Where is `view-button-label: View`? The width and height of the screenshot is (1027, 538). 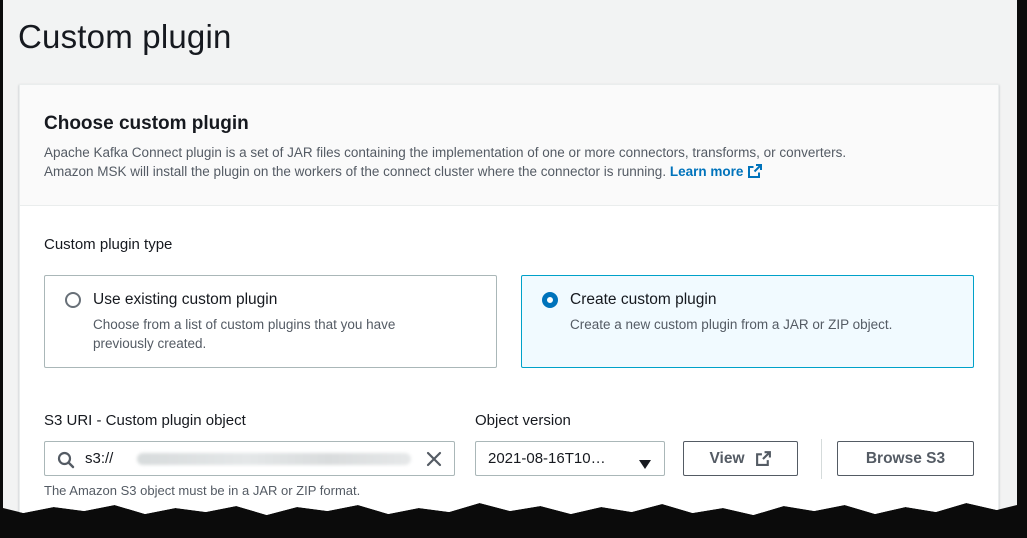 view-button-label: View is located at coordinates (727, 458).